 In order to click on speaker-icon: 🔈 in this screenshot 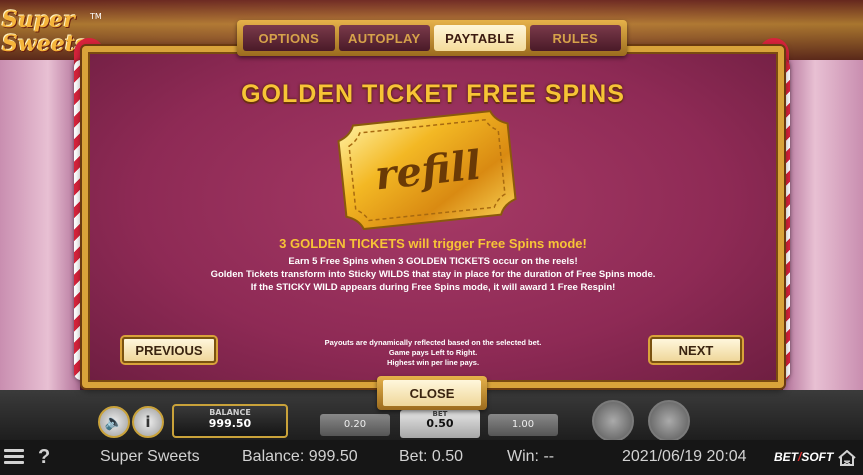, I will do `click(114, 422)`.